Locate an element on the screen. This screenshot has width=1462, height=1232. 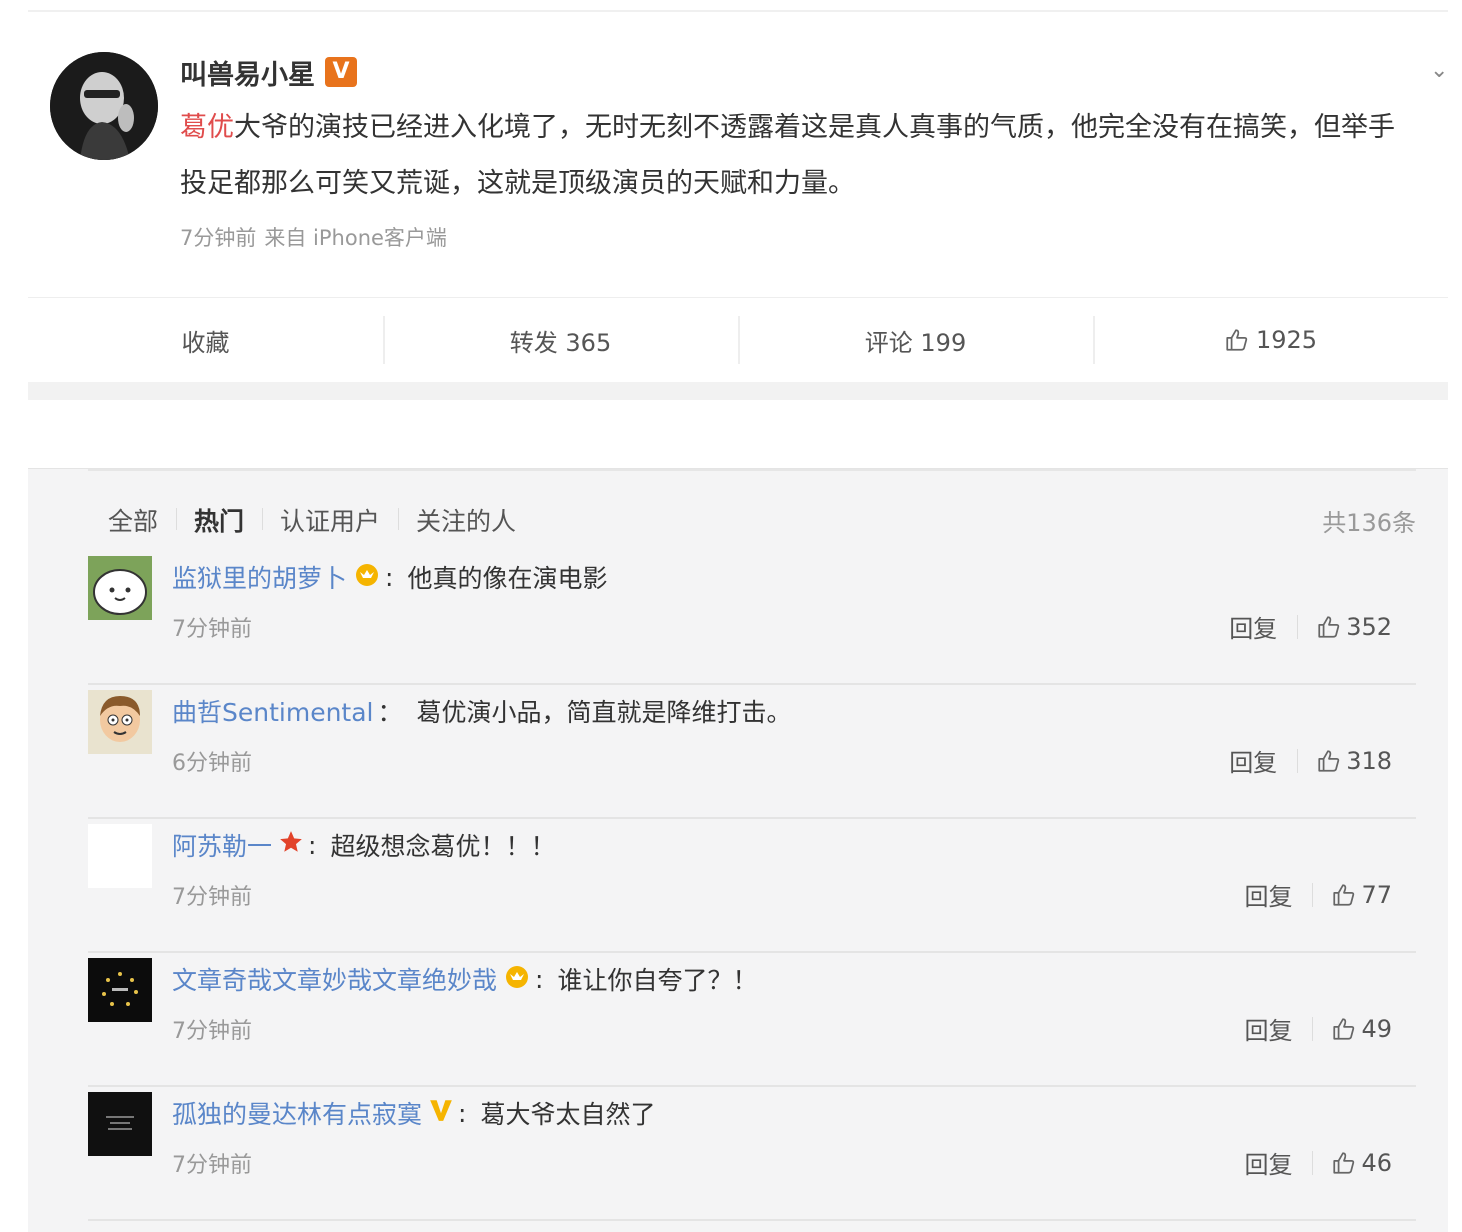
comment-text: 谁让你自夸了？！ is located at coordinates (657, 980).